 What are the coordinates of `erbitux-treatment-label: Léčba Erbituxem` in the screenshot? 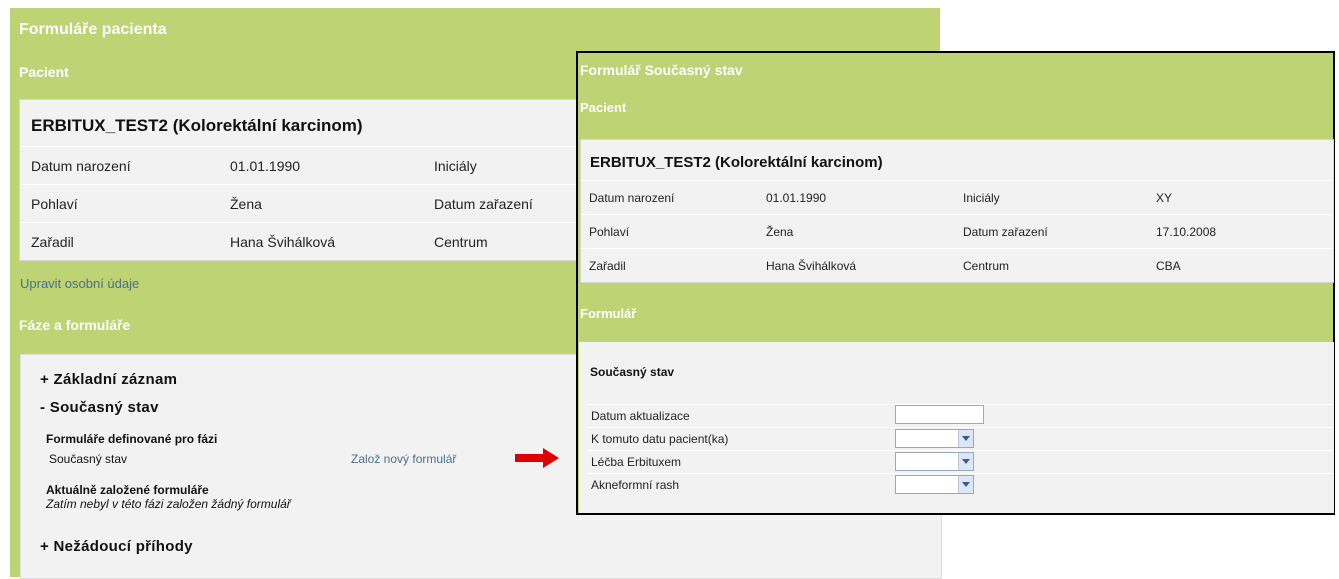 It's located at (636, 462).